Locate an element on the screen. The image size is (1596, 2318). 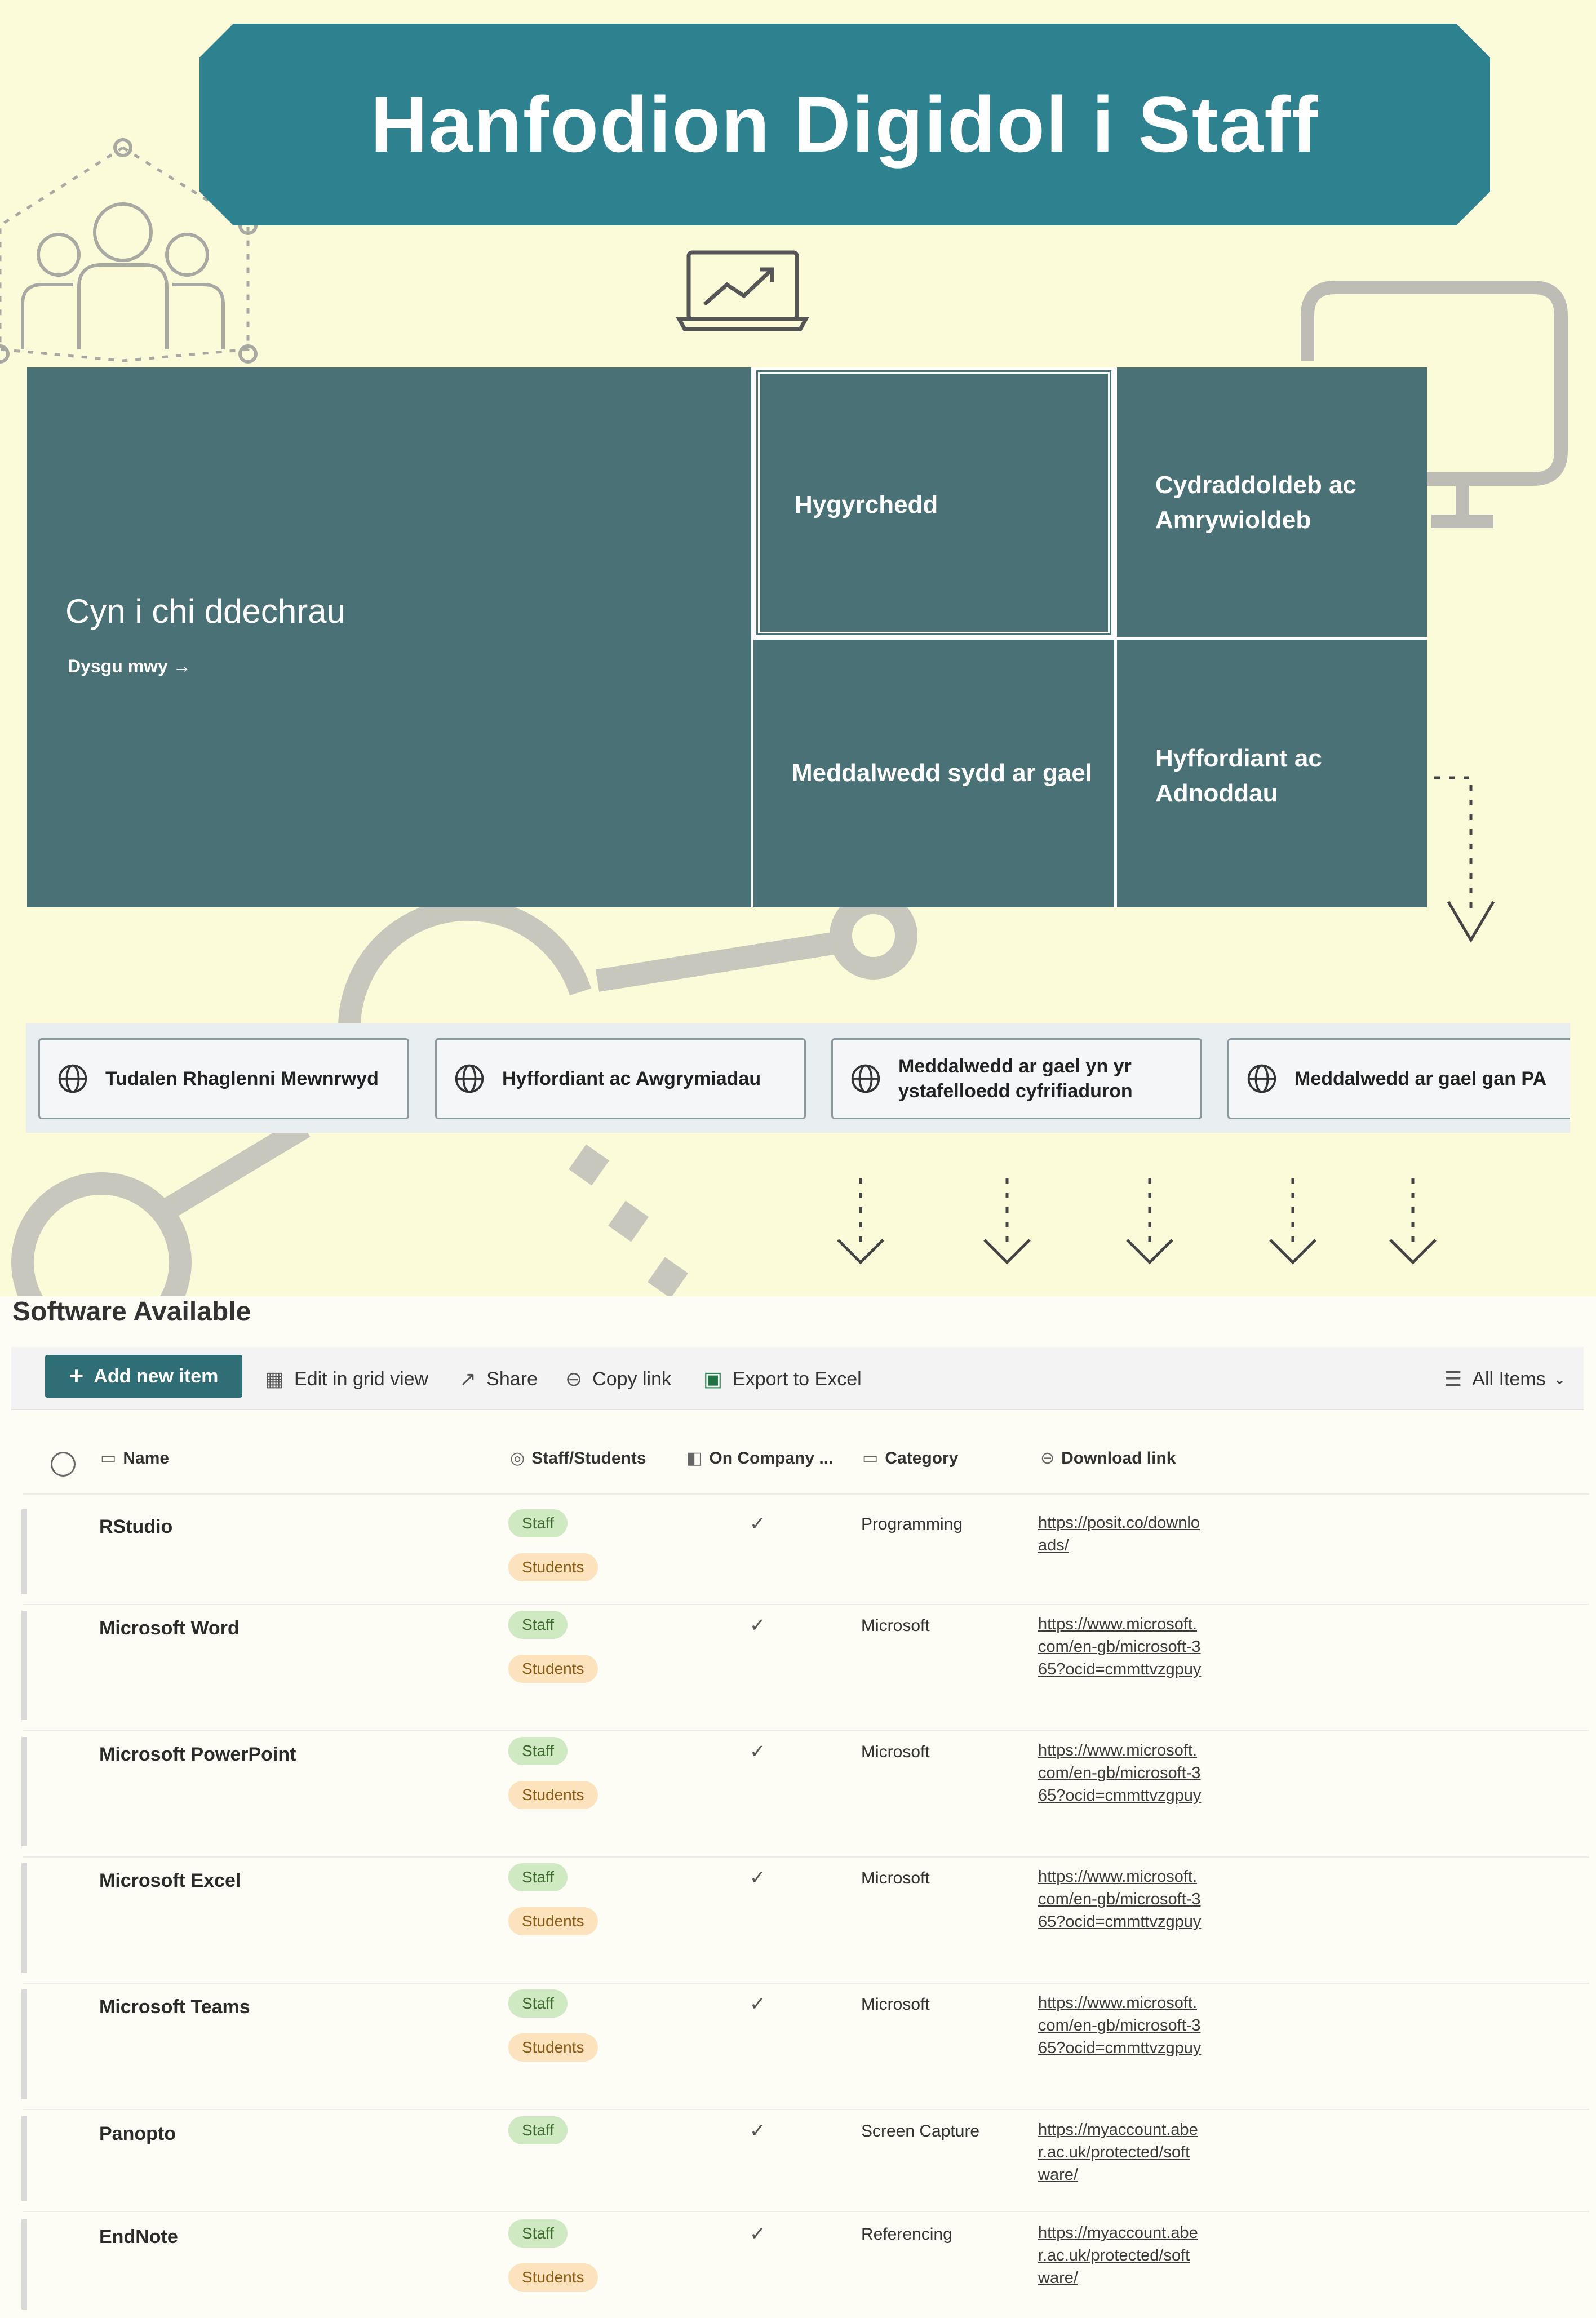
export-excel-label: Export to Excel is located at coordinates (797, 1379).